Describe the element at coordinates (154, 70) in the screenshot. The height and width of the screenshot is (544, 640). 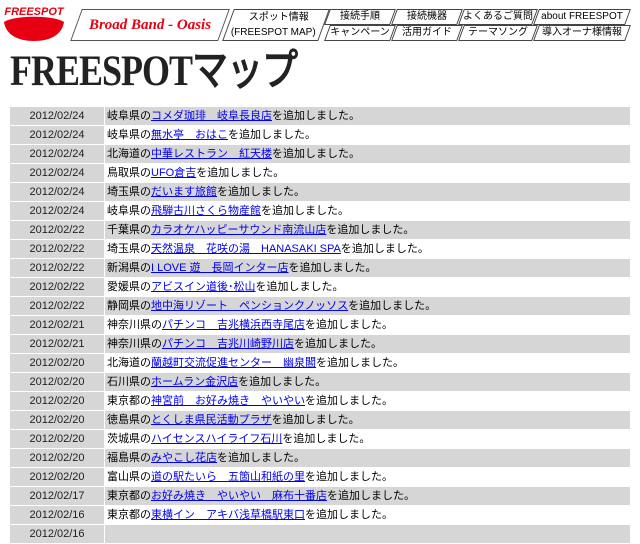
I see `page-title: FREESPOTマップ` at that location.